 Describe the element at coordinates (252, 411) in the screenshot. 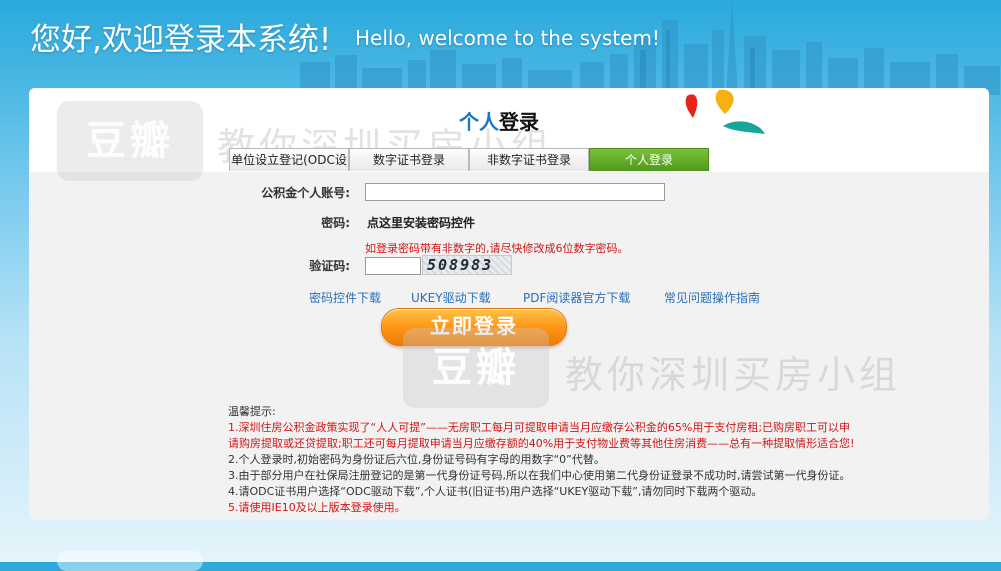

I see `tips-title: 温馨提示:` at that location.